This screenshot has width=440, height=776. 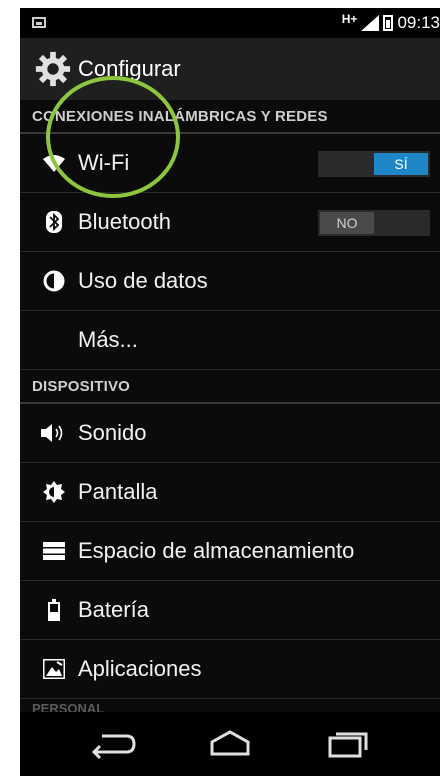 What do you see at coordinates (349, 19) in the screenshot?
I see `network-type: H+` at bounding box center [349, 19].